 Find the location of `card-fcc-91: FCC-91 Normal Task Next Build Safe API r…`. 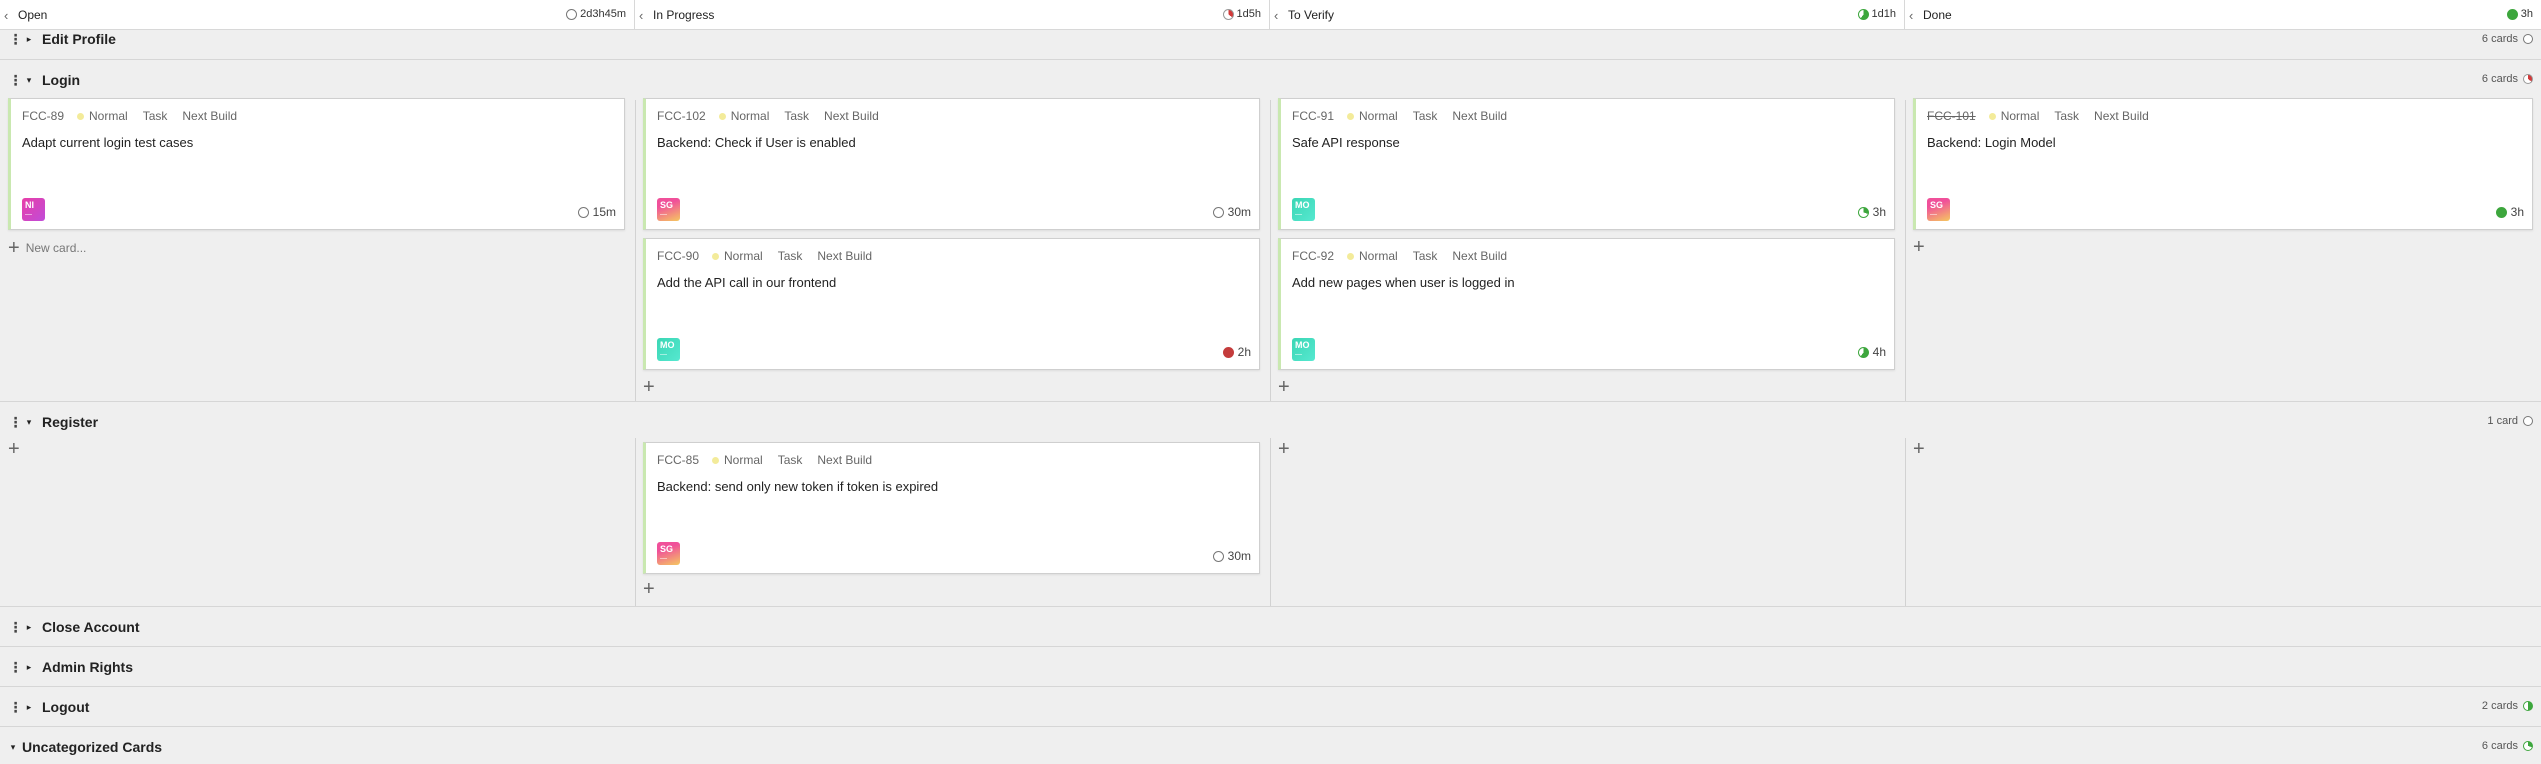

card-fcc-91: FCC-91 Normal Task Next Build Safe API r… is located at coordinates (1586, 164).